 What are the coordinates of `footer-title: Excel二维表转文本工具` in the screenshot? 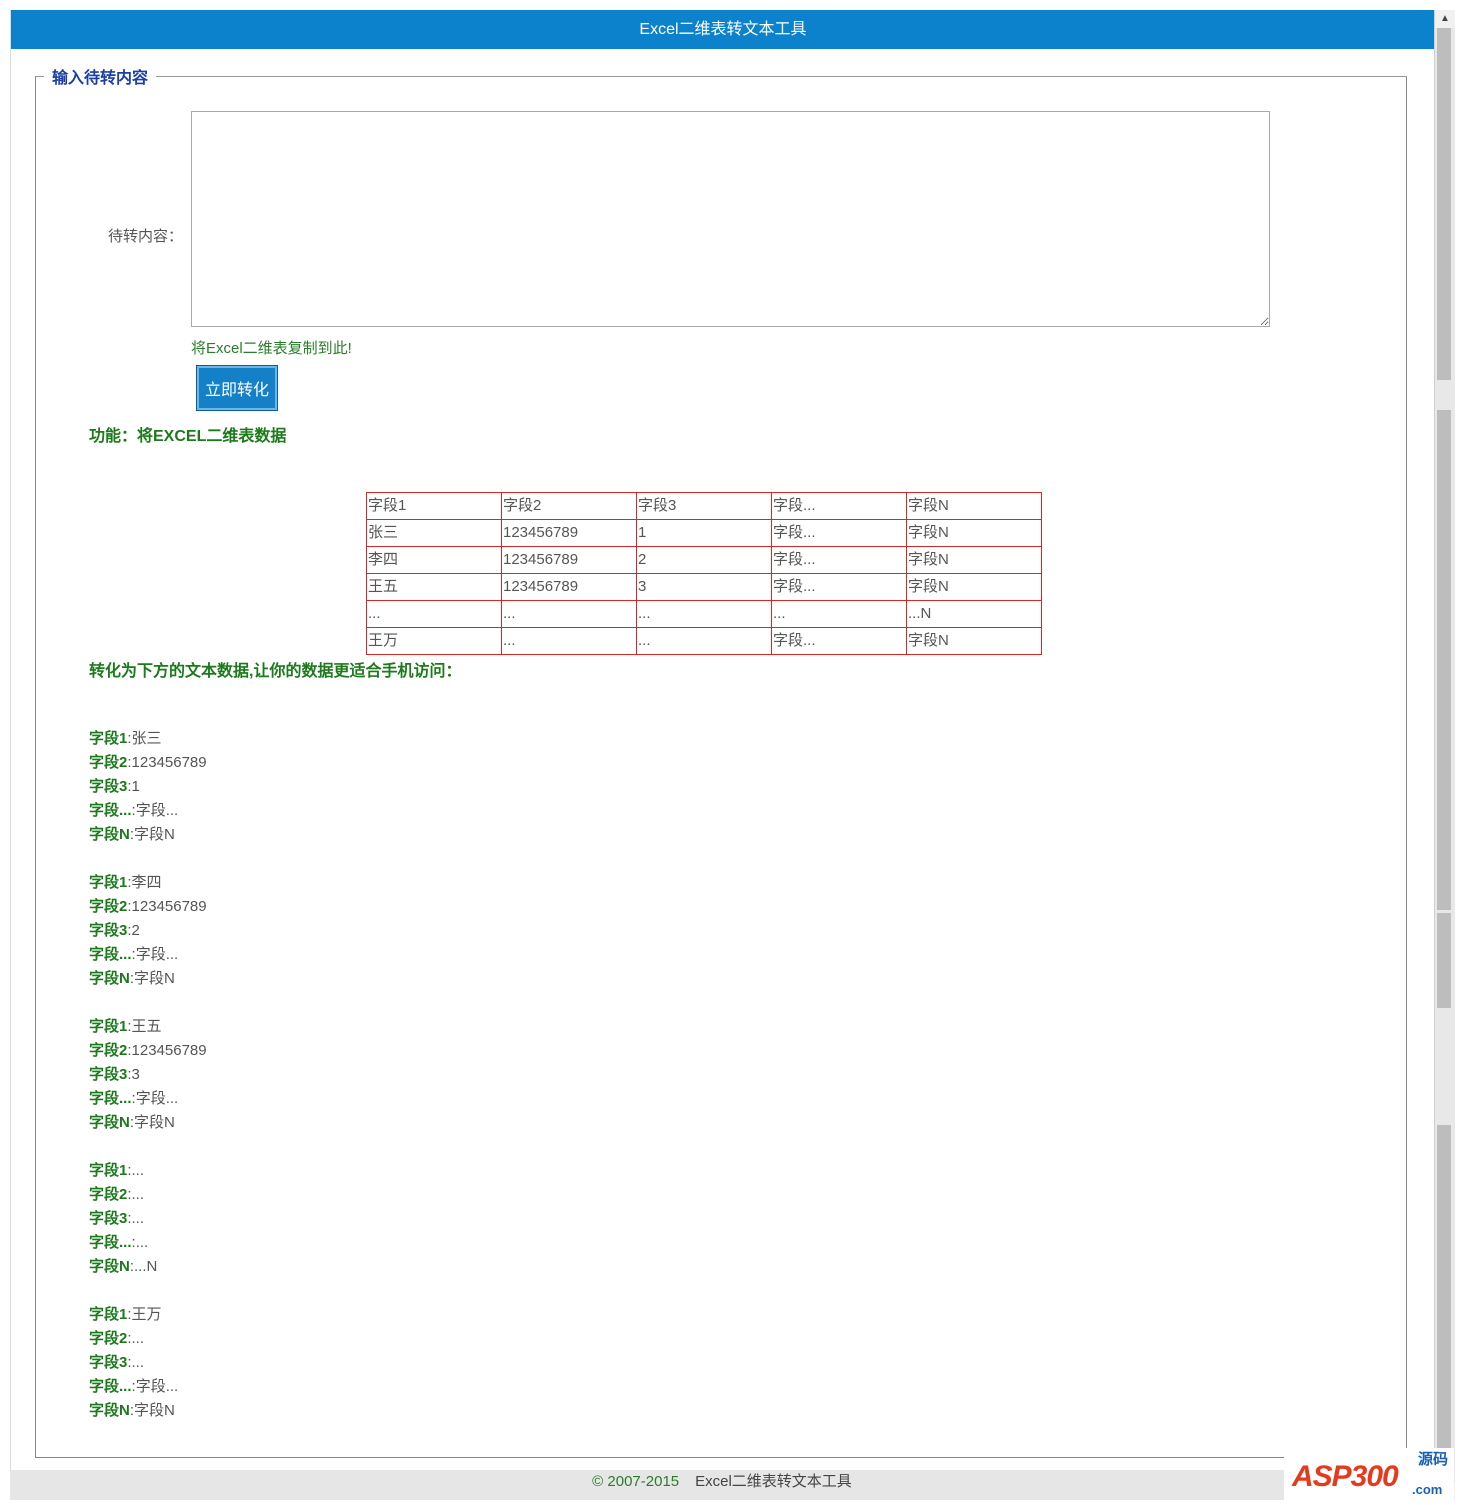 It's located at (773, 1481).